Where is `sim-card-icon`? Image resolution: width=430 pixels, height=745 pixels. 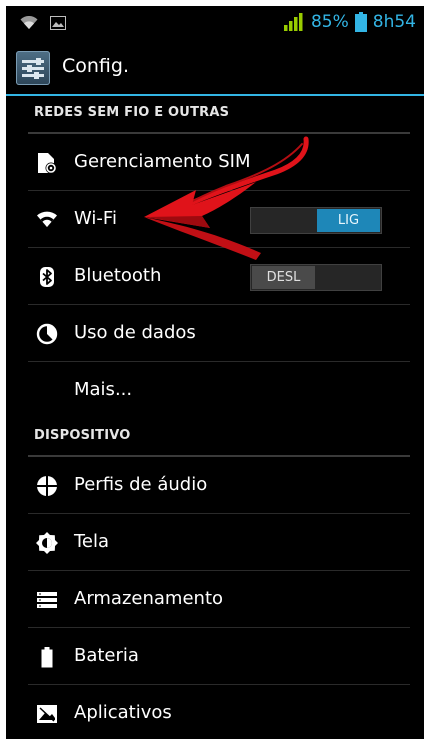
sim-card-icon is located at coordinates (47, 163).